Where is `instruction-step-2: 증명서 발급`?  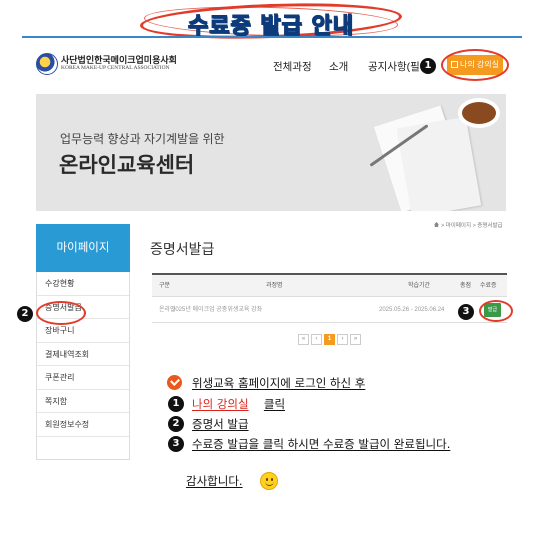 instruction-step-2: 증명서 발급 is located at coordinates (220, 424).